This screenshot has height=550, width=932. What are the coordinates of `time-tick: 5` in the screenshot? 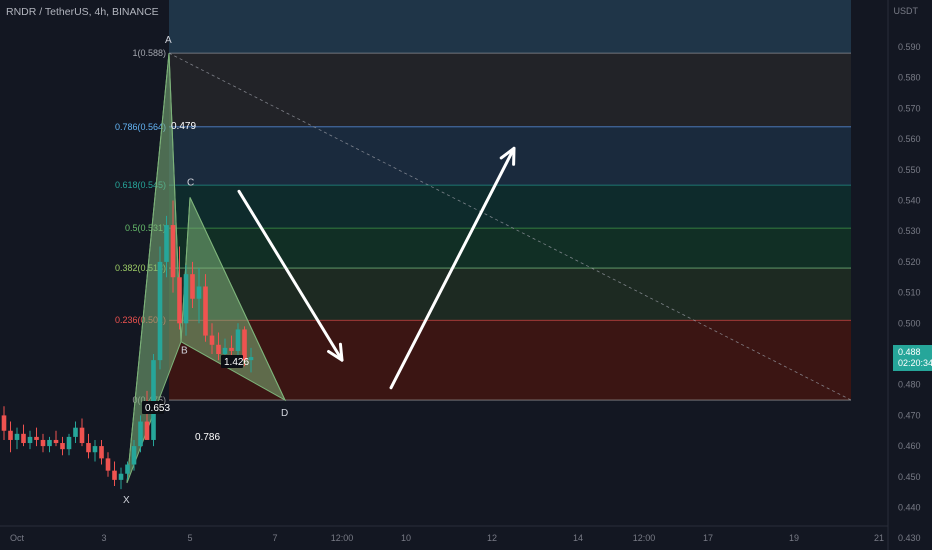 It's located at (189, 538).